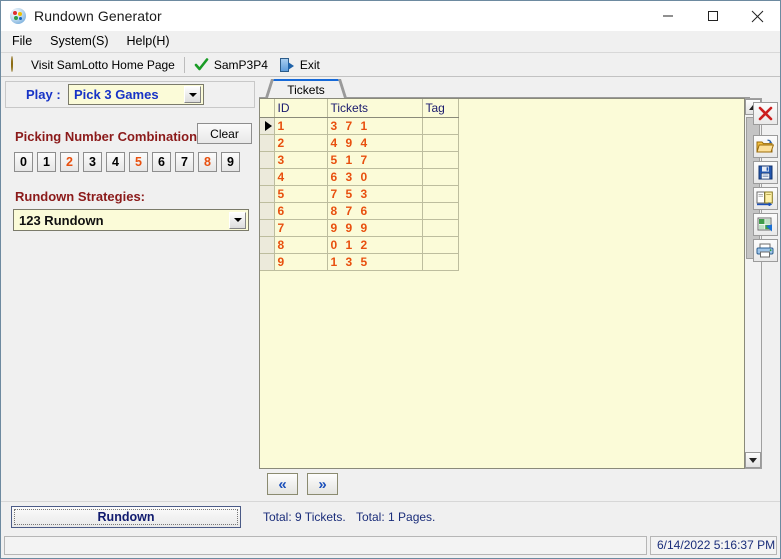 The height and width of the screenshot is (559, 781). What do you see at coordinates (301, 177) in the screenshot?
I see `cell-id: 4` at bounding box center [301, 177].